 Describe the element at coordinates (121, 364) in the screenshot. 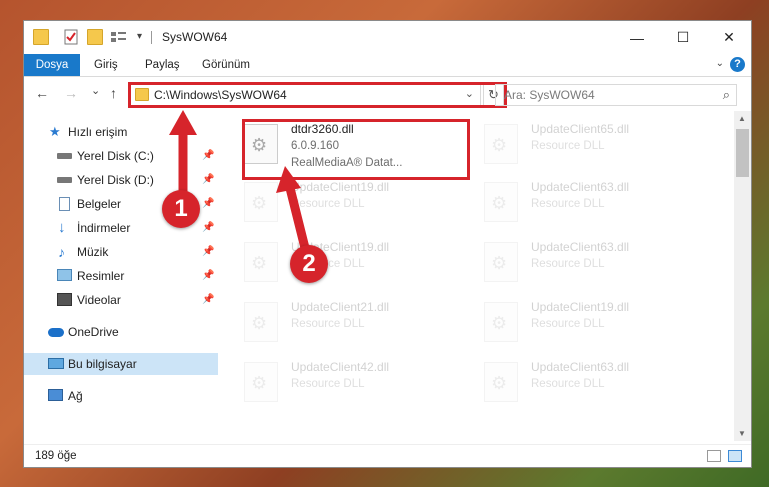

I see `sidebar-item-this-pc: Bu bilgisayar` at that location.